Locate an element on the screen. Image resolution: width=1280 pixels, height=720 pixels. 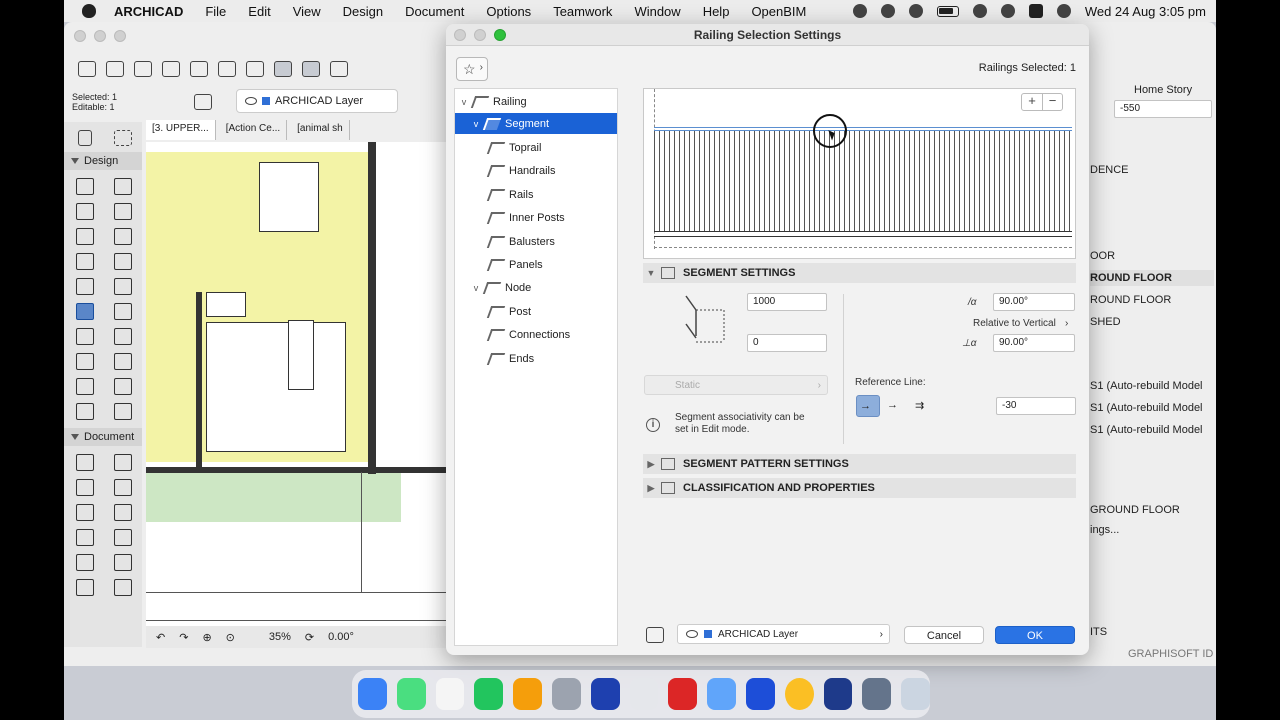
navigator-item: ITS is located at coordinates (1098, 632).